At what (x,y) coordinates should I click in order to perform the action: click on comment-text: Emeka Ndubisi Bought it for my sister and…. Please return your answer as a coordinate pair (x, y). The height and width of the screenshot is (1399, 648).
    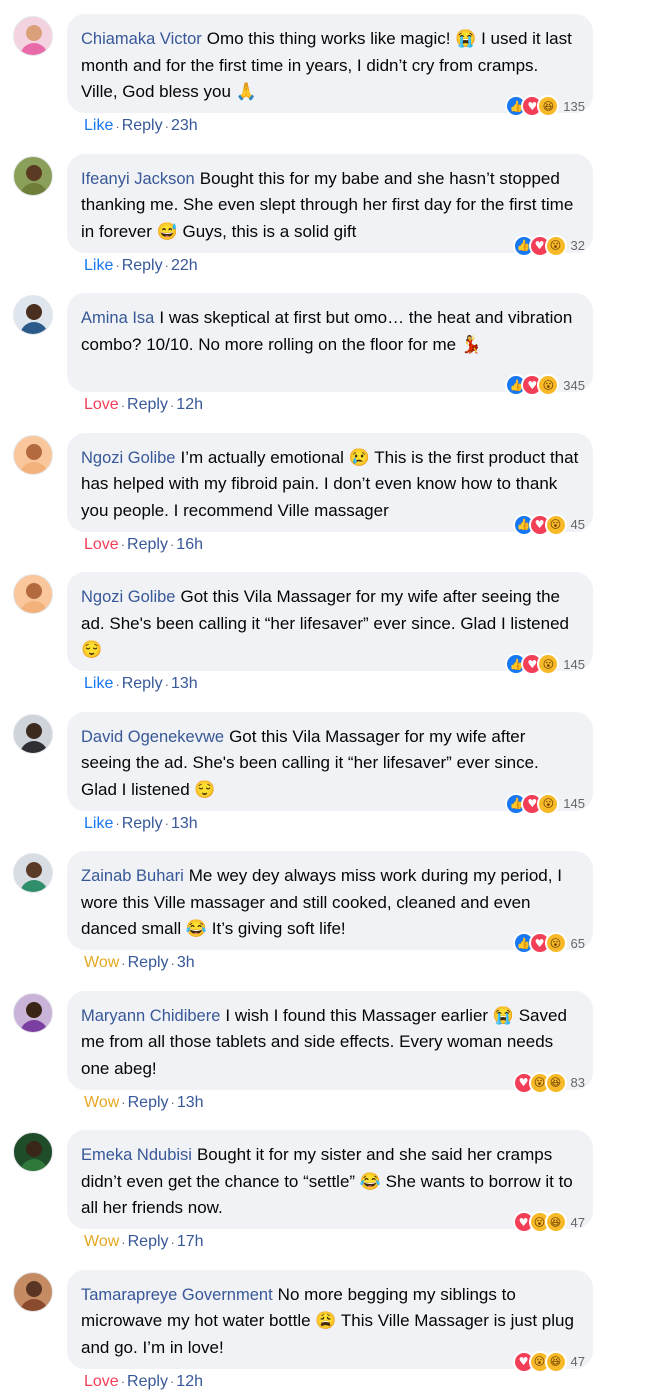
    Looking at the image, I should click on (330, 1182).